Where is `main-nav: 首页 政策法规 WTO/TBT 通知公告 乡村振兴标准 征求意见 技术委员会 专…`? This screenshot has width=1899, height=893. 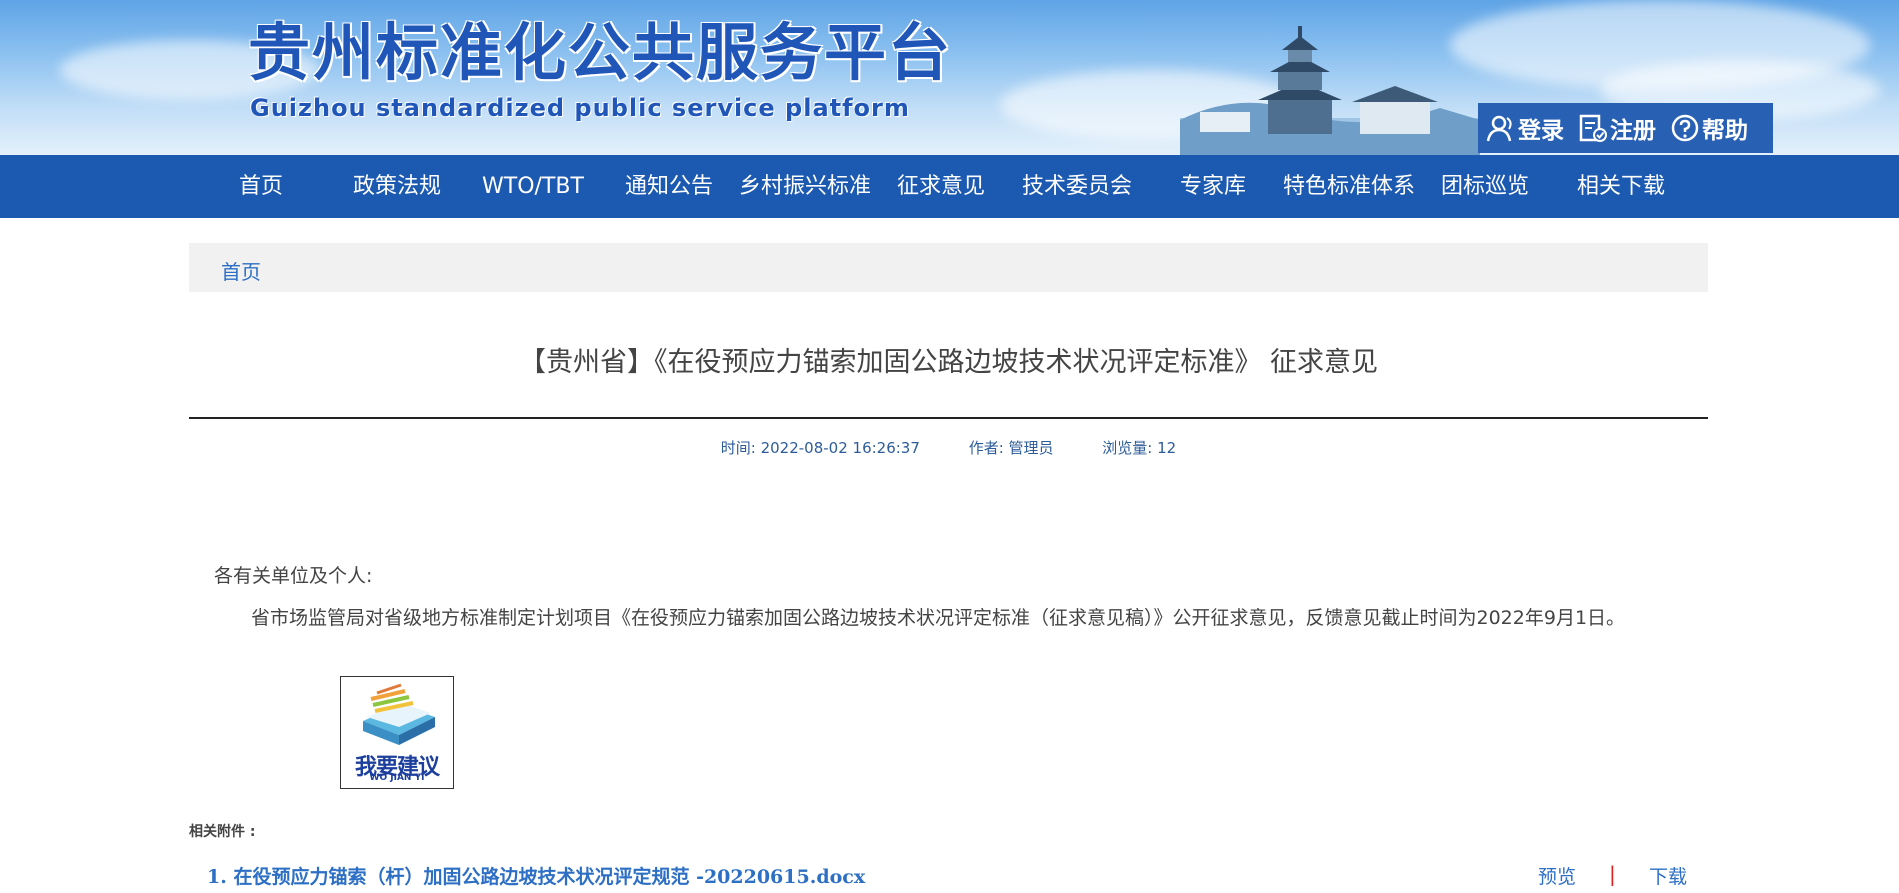 main-nav: 首页 政策法规 WTO/TBT 通知公告 乡村振兴标准 征求意见 技术委员会 专… is located at coordinates (949, 186).